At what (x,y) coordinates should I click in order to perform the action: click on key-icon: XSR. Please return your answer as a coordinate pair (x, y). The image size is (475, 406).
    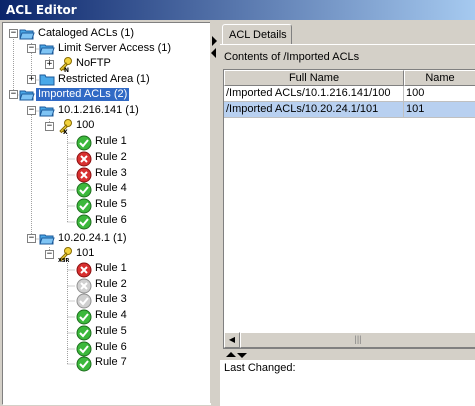
    Looking at the image, I should click on (65, 254).